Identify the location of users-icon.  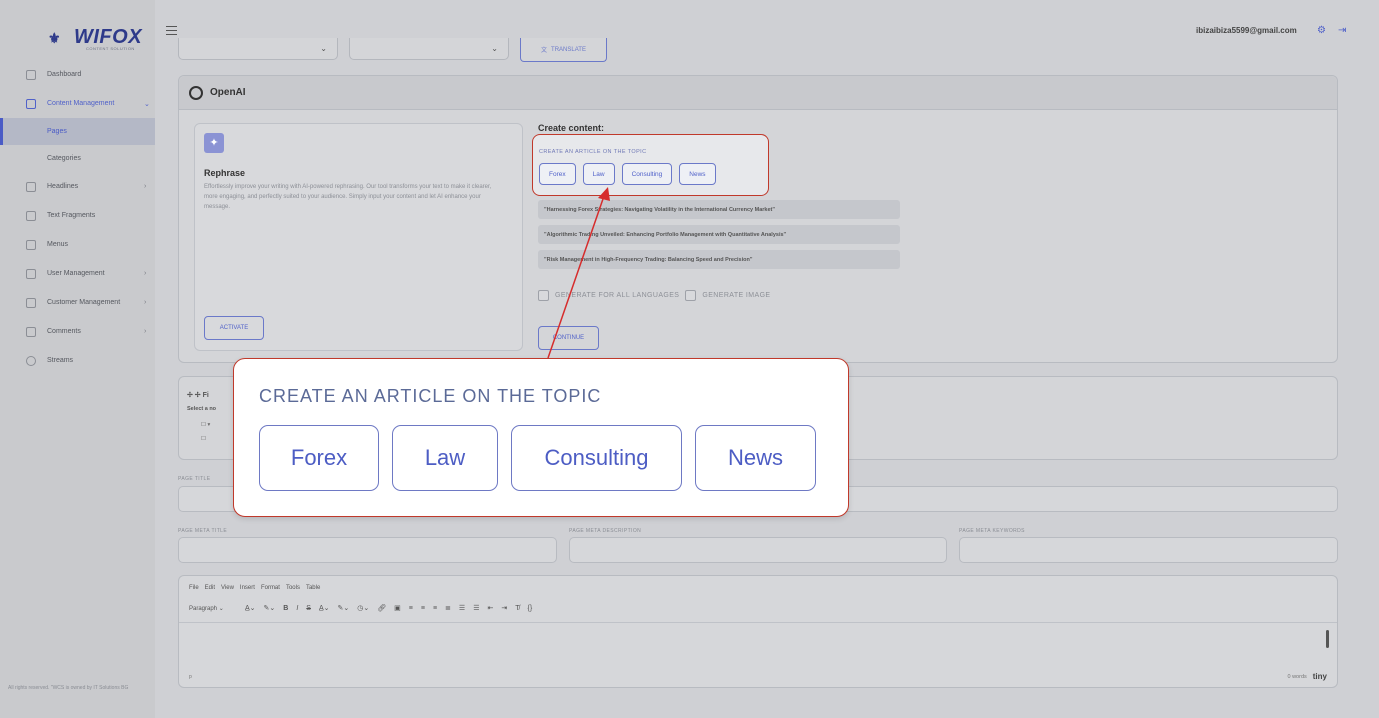
(31, 273).